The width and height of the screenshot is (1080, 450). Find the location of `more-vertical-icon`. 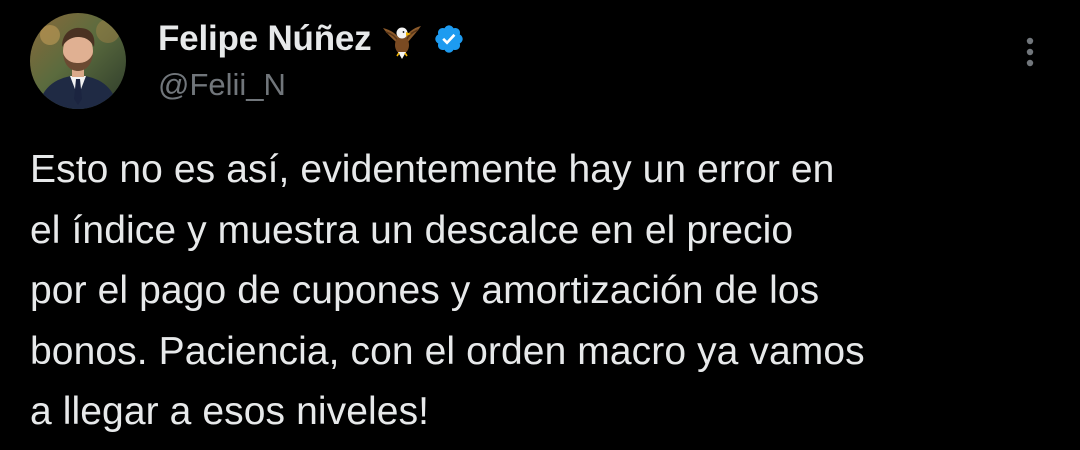

more-vertical-icon is located at coordinates (1030, 52).